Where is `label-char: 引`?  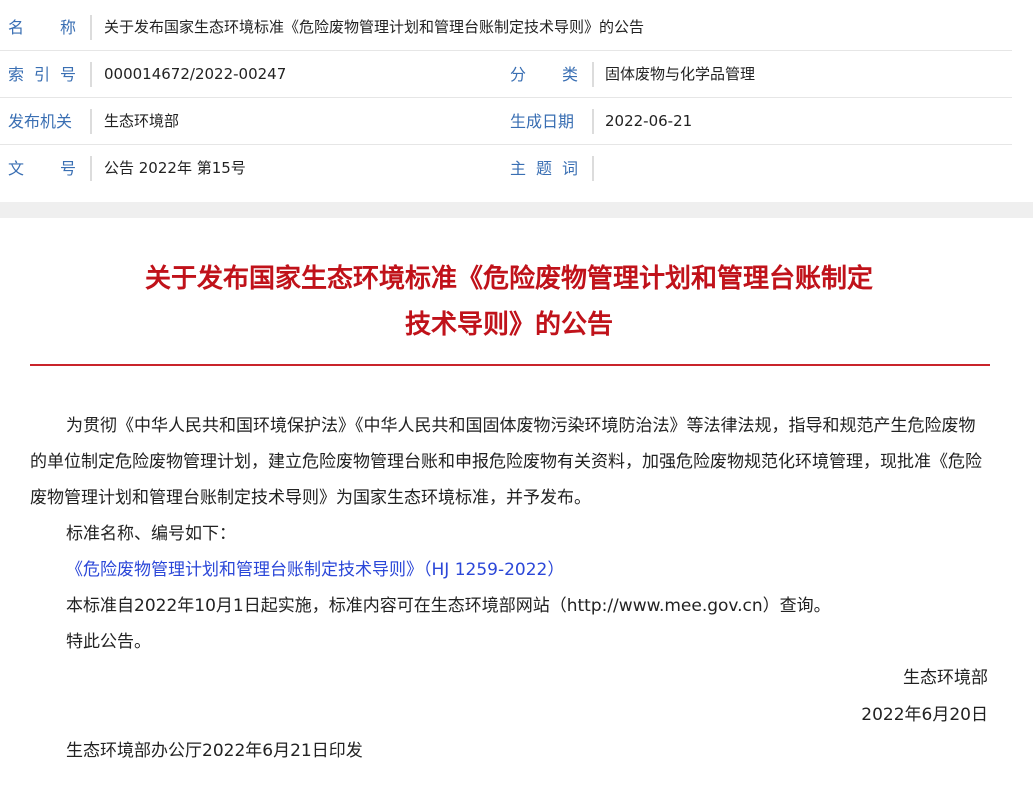
label-char: 引 is located at coordinates (41, 74).